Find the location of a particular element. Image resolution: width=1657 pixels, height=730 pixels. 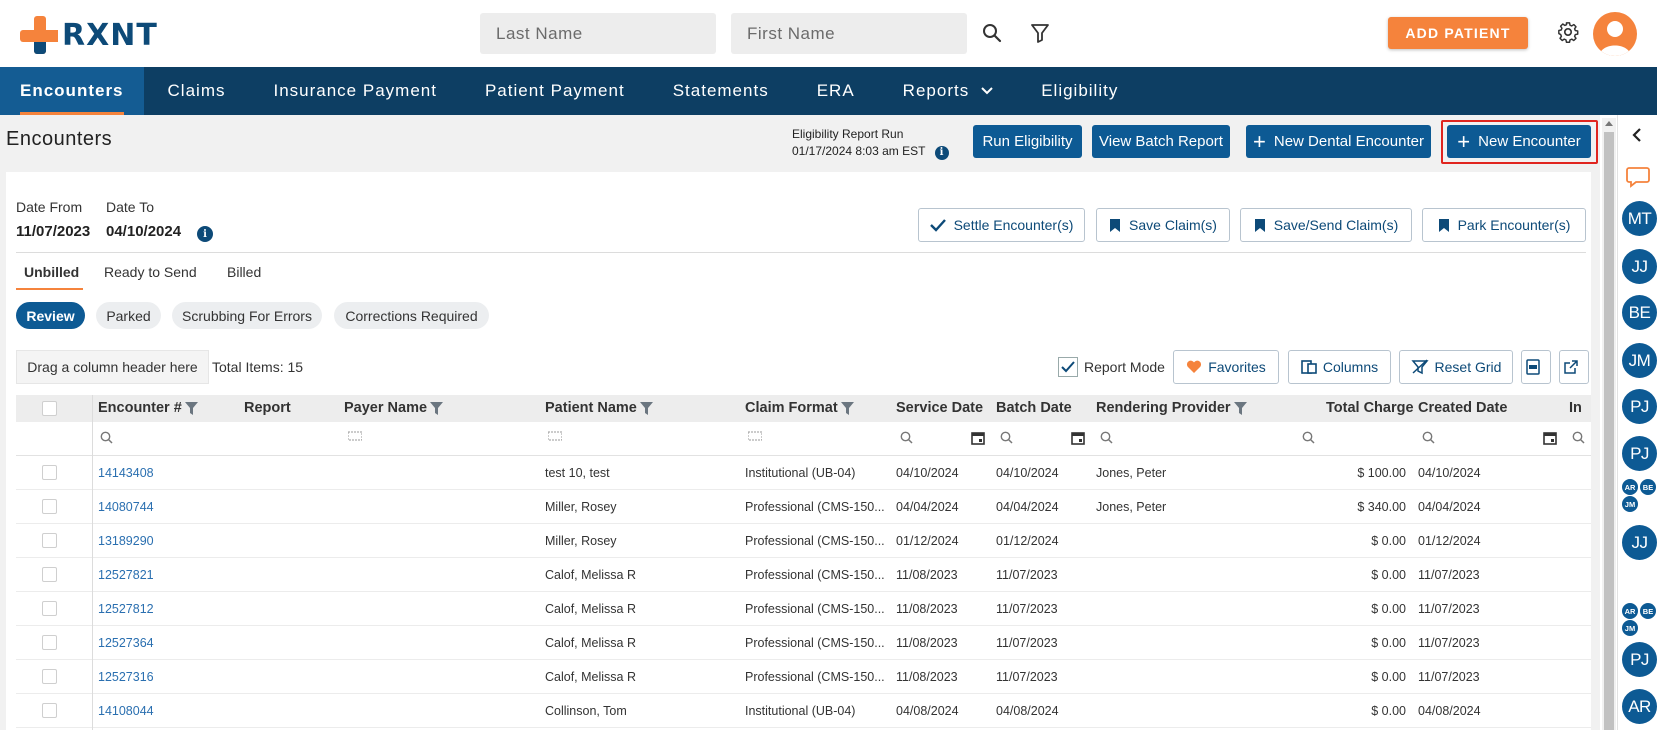

save-claims-button: Save Claim(s) is located at coordinates (1163, 225).